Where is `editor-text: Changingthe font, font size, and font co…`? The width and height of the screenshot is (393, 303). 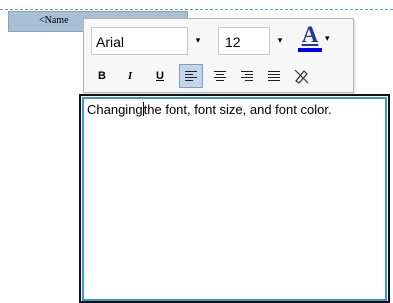 editor-text: Changingthe font, font size, and font co… is located at coordinates (209, 109).